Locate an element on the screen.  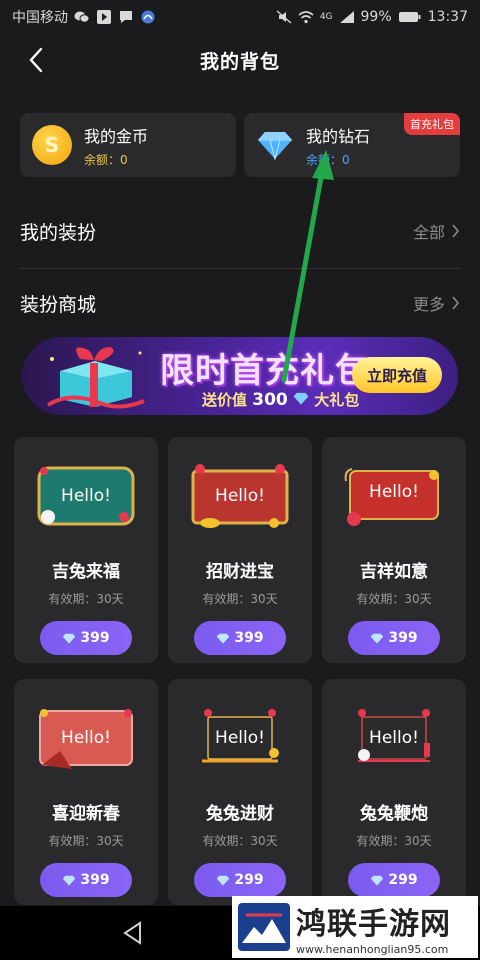
banner-sub-suffix: 大礼包 is located at coordinates (337, 400).